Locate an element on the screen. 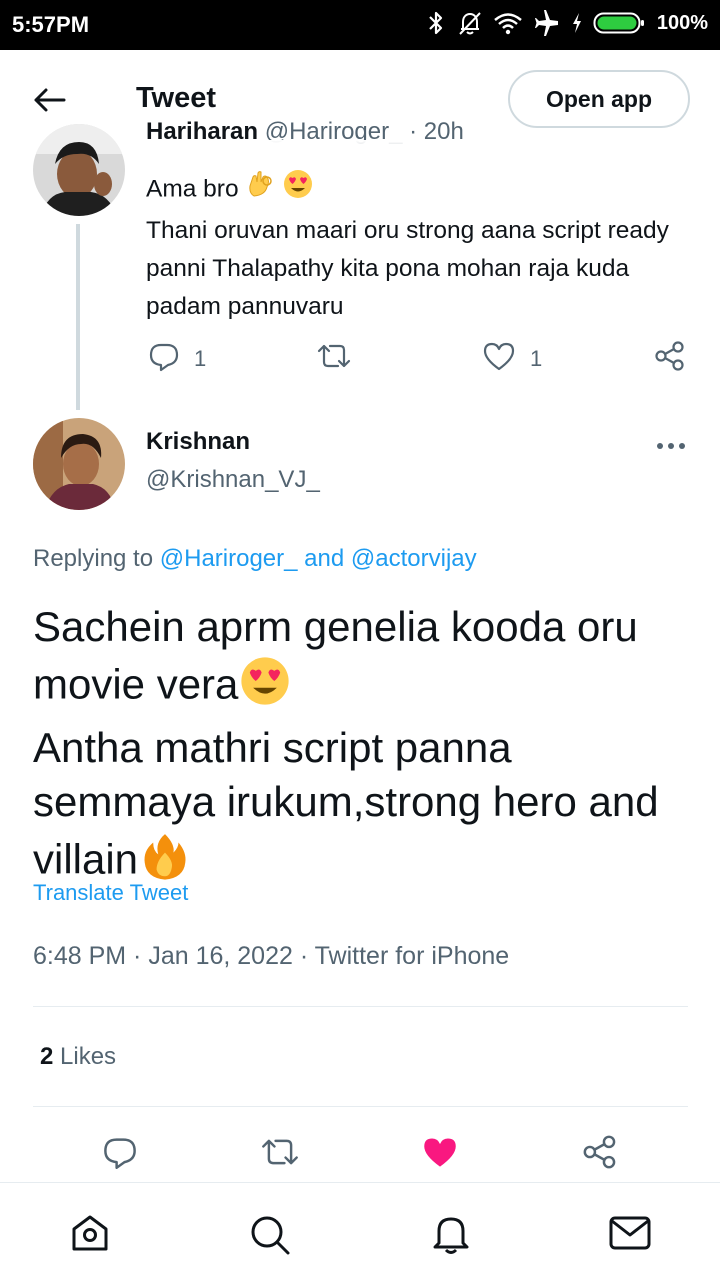  author-name: Krishnan is located at coordinates (233, 442).